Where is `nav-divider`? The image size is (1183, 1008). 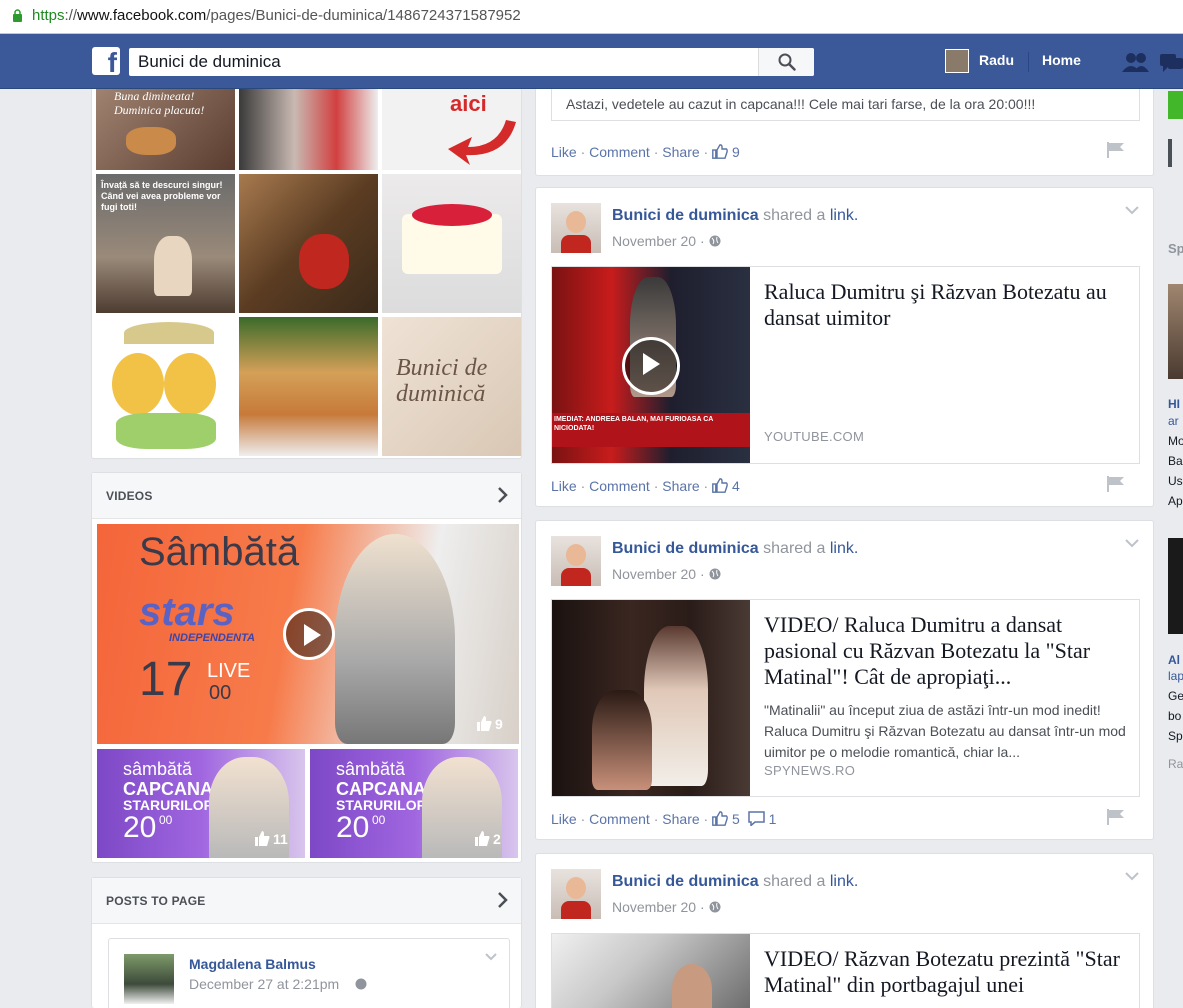 nav-divider is located at coordinates (1028, 62).